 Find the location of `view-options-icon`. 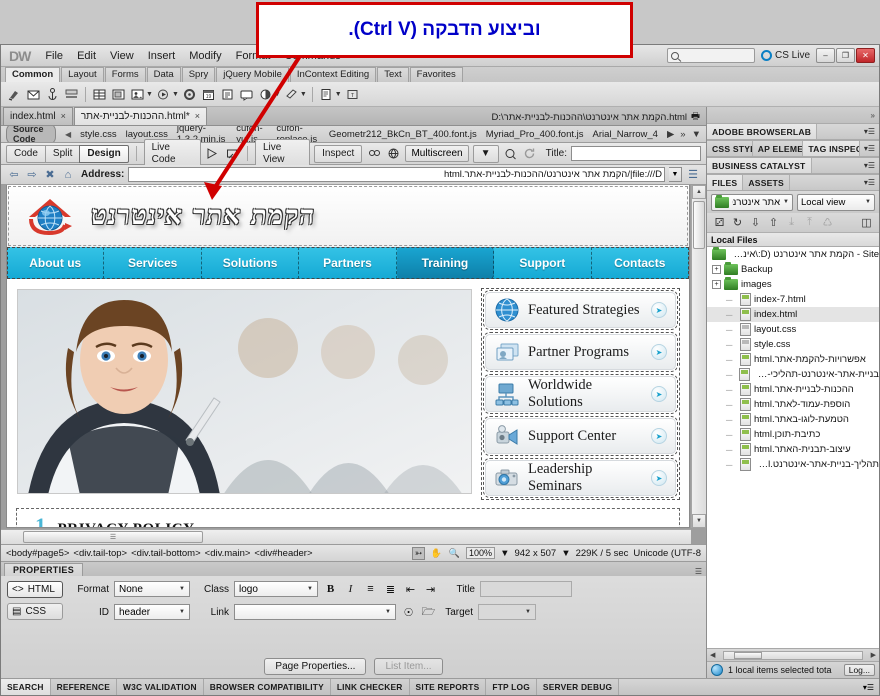

view-options-icon is located at coordinates (374, 153).